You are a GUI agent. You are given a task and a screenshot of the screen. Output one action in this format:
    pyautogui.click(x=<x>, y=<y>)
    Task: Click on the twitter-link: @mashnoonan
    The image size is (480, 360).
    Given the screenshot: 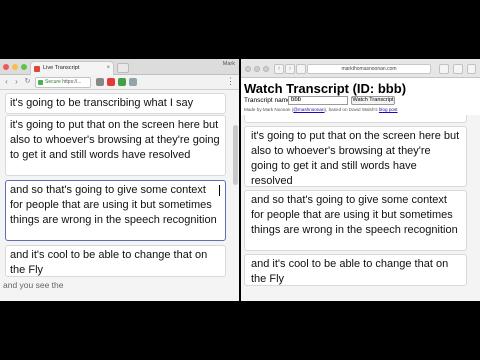 What is the action you would take?
    pyautogui.click(x=308, y=109)
    